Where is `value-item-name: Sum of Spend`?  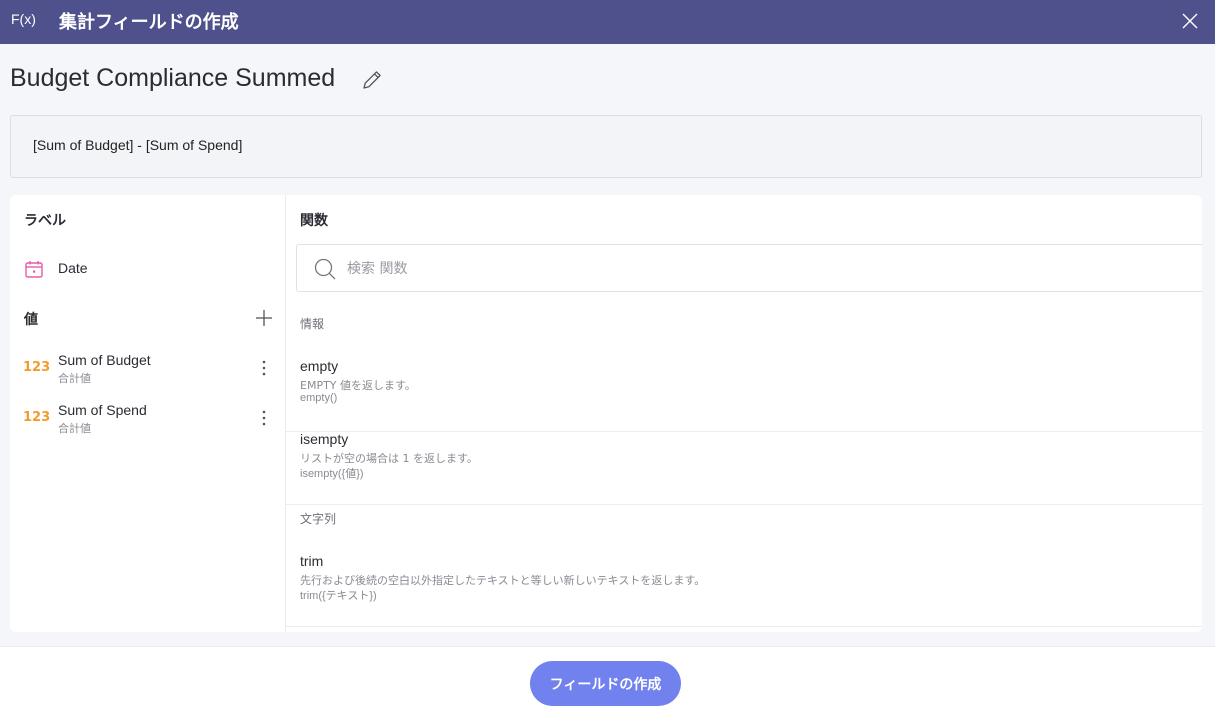 value-item-name: Sum of Spend is located at coordinates (102, 410).